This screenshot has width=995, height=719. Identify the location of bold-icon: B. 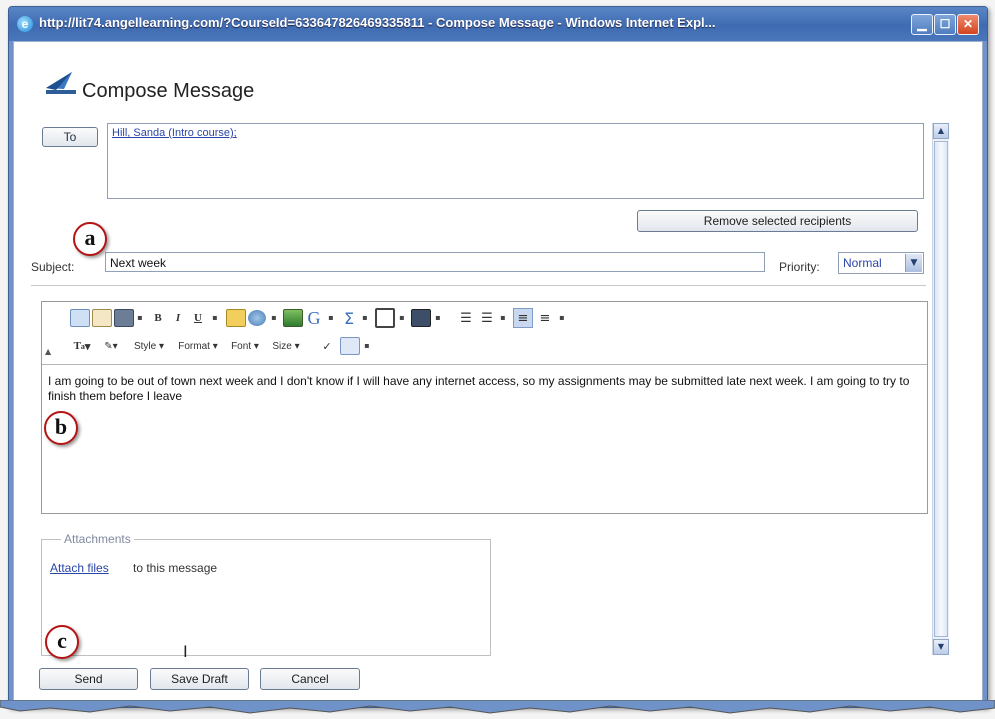
(158, 318).